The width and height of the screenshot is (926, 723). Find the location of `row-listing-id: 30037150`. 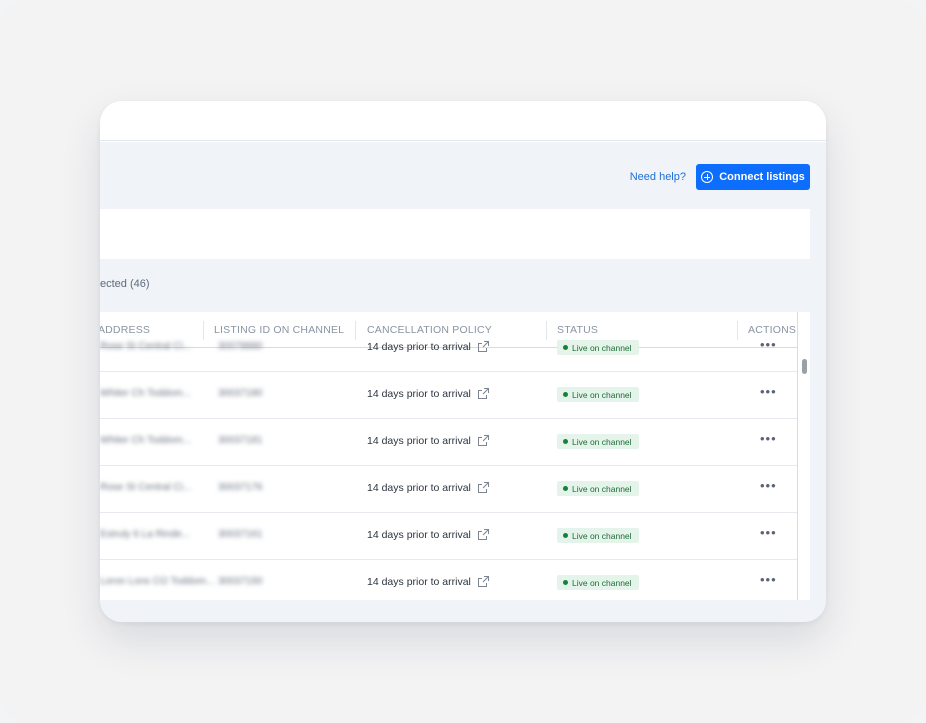

row-listing-id: 30037150 is located at coordinates (240, 581).